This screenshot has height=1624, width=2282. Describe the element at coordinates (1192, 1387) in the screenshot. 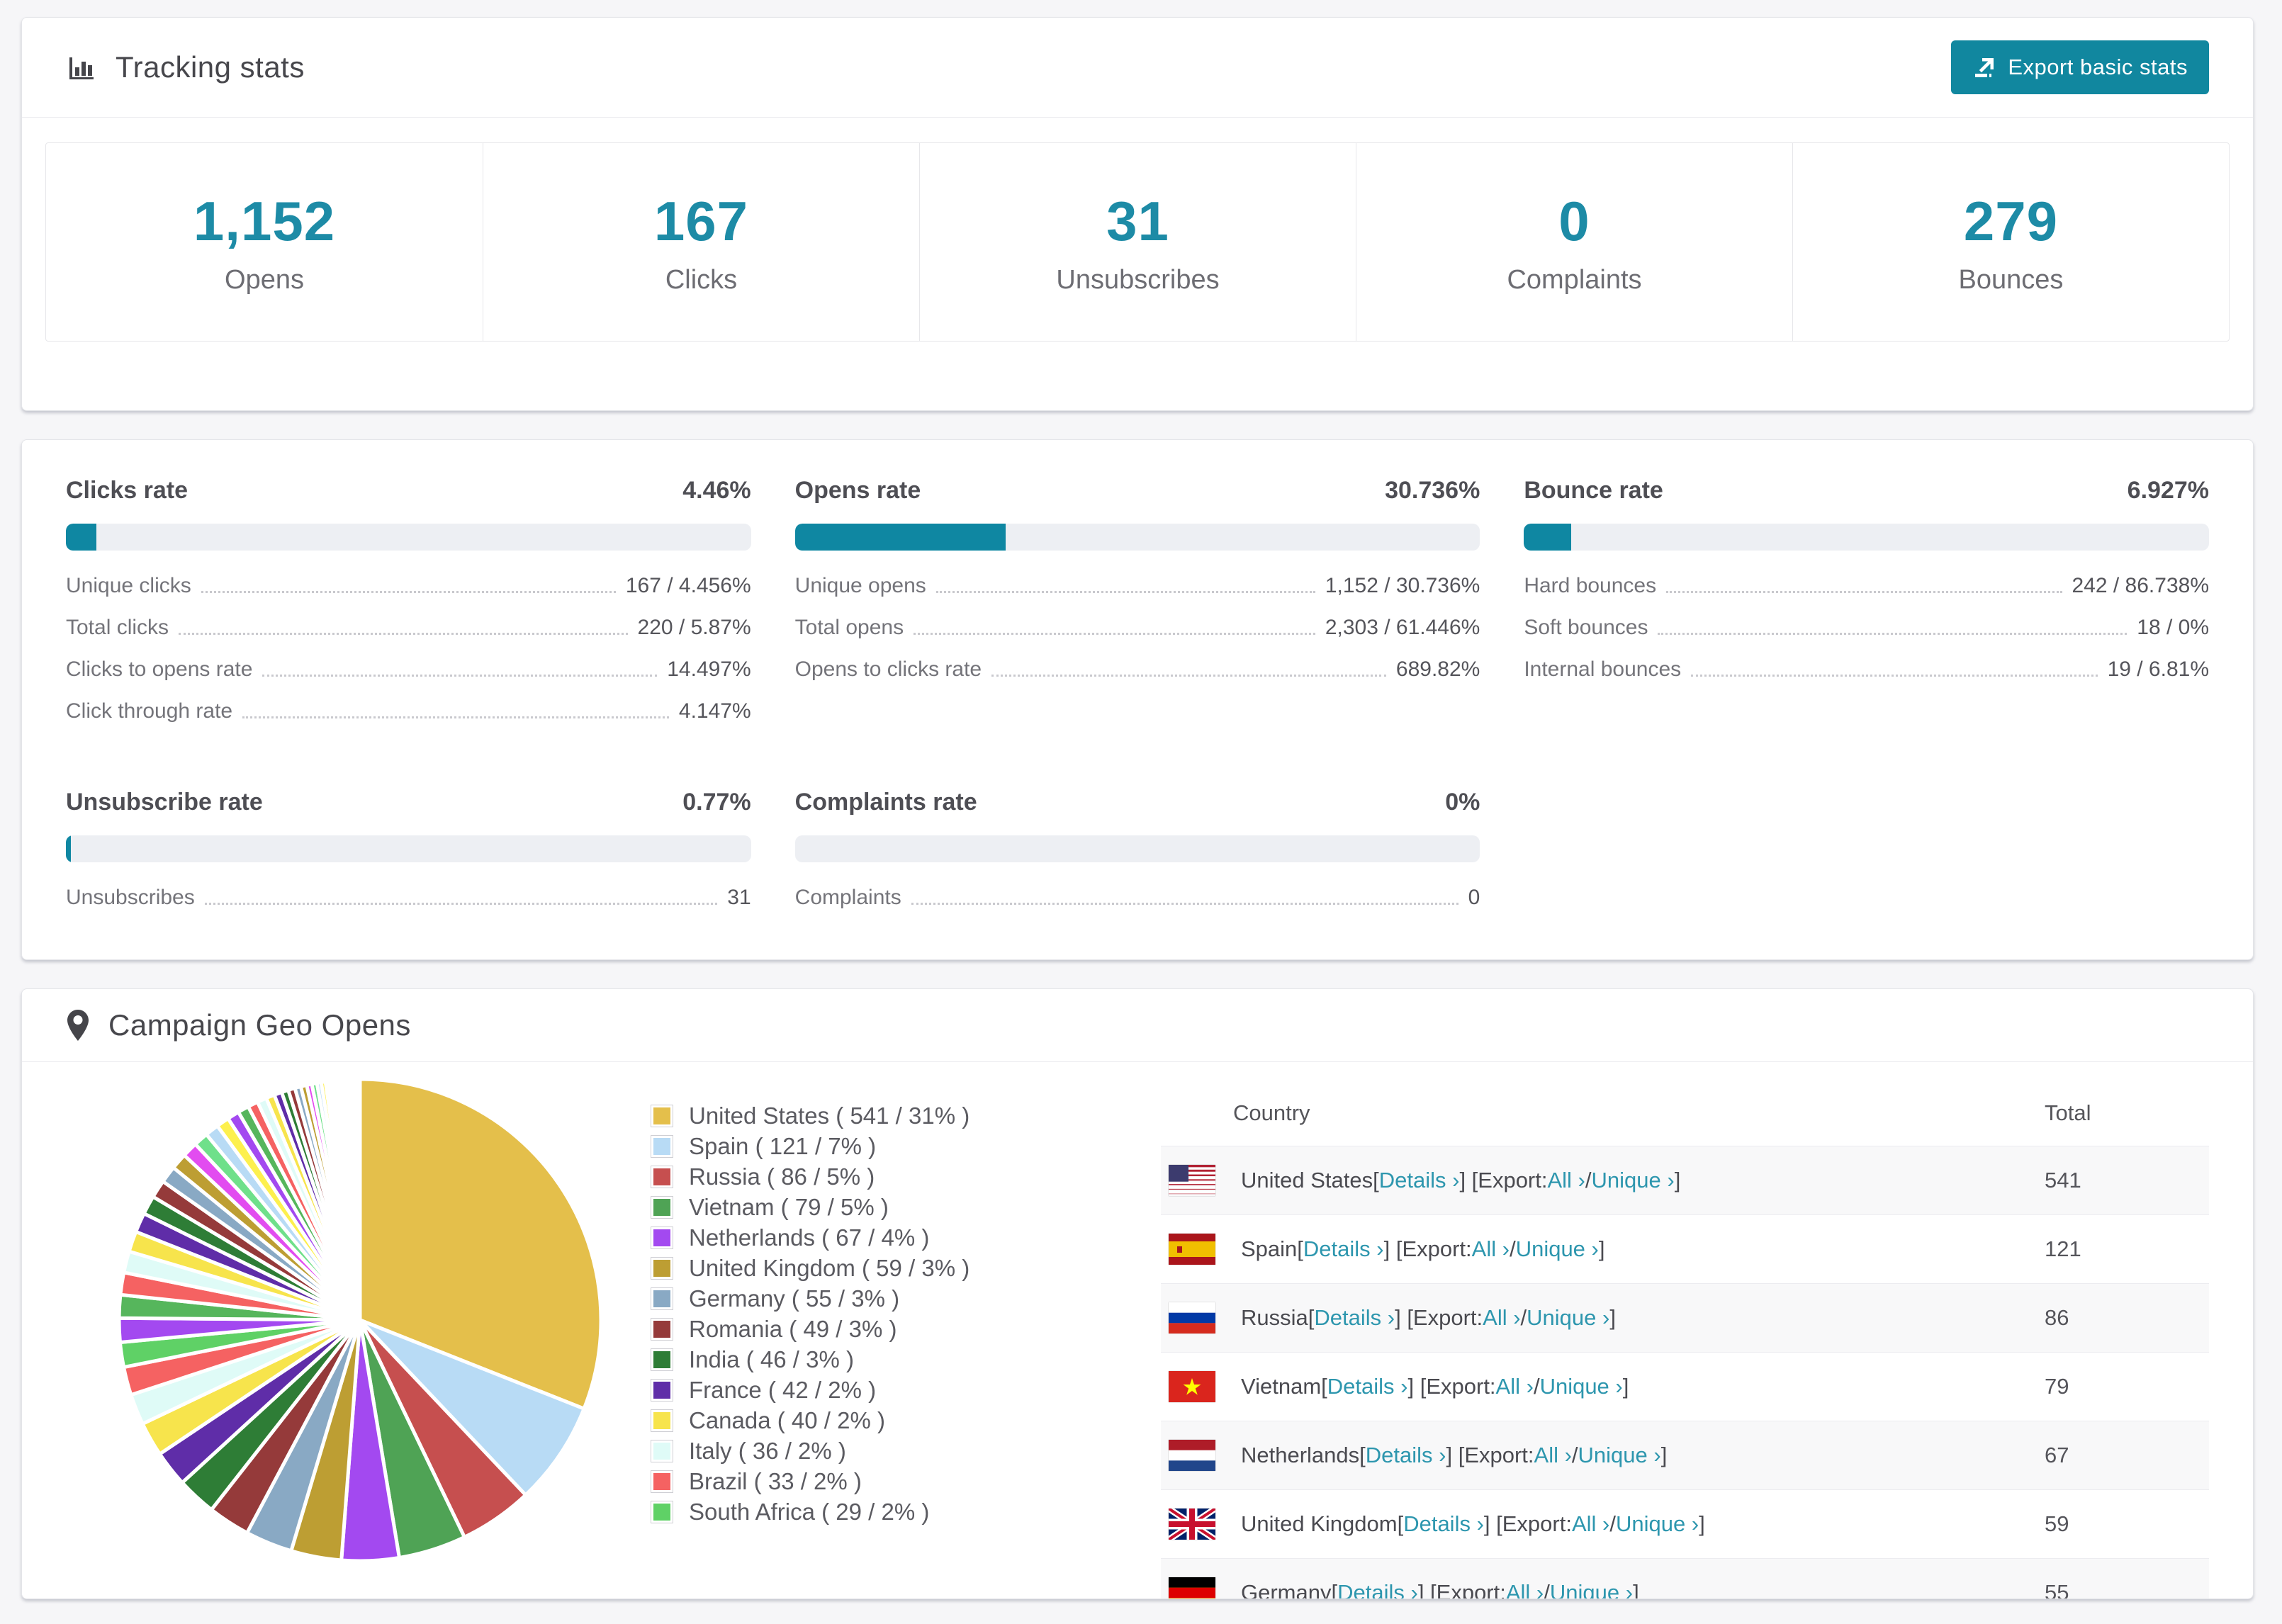

I see `vn-flag-icon` at that location.